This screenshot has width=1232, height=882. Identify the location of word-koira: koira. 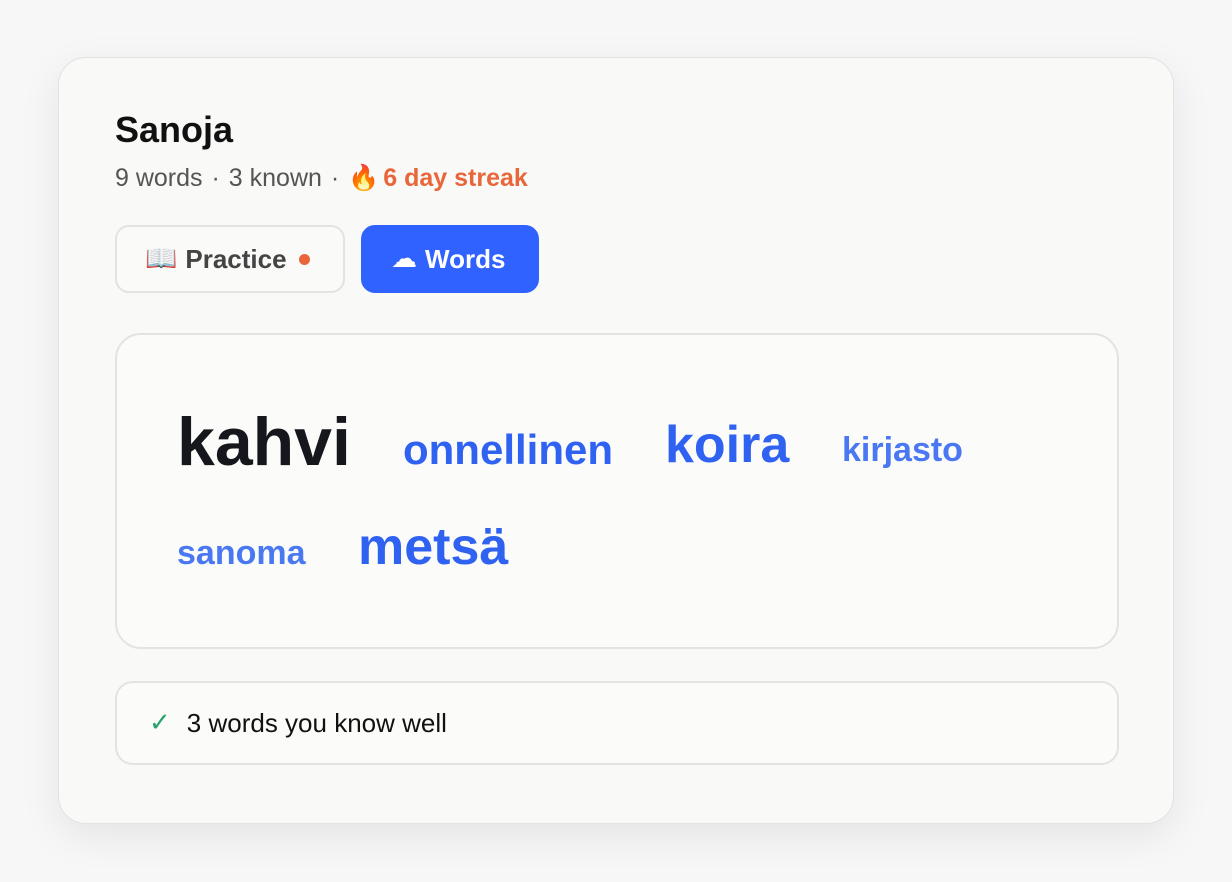
(727, 445).